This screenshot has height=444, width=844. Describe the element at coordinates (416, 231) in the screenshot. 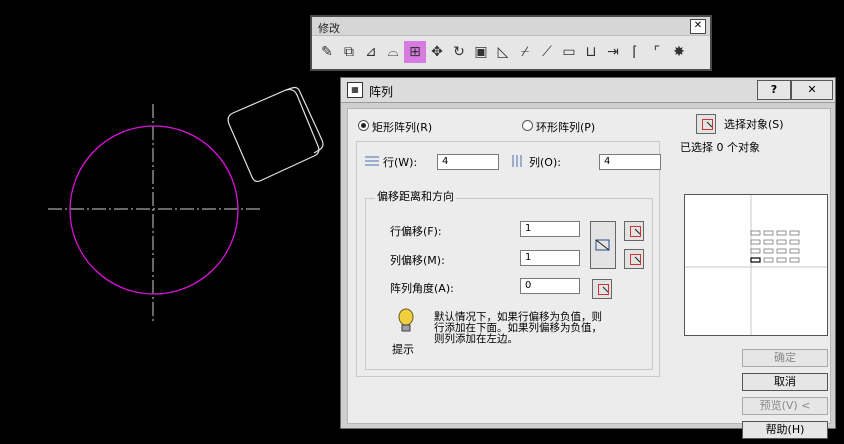

I see `row-offset-label: 行偏移(F):` at that location.